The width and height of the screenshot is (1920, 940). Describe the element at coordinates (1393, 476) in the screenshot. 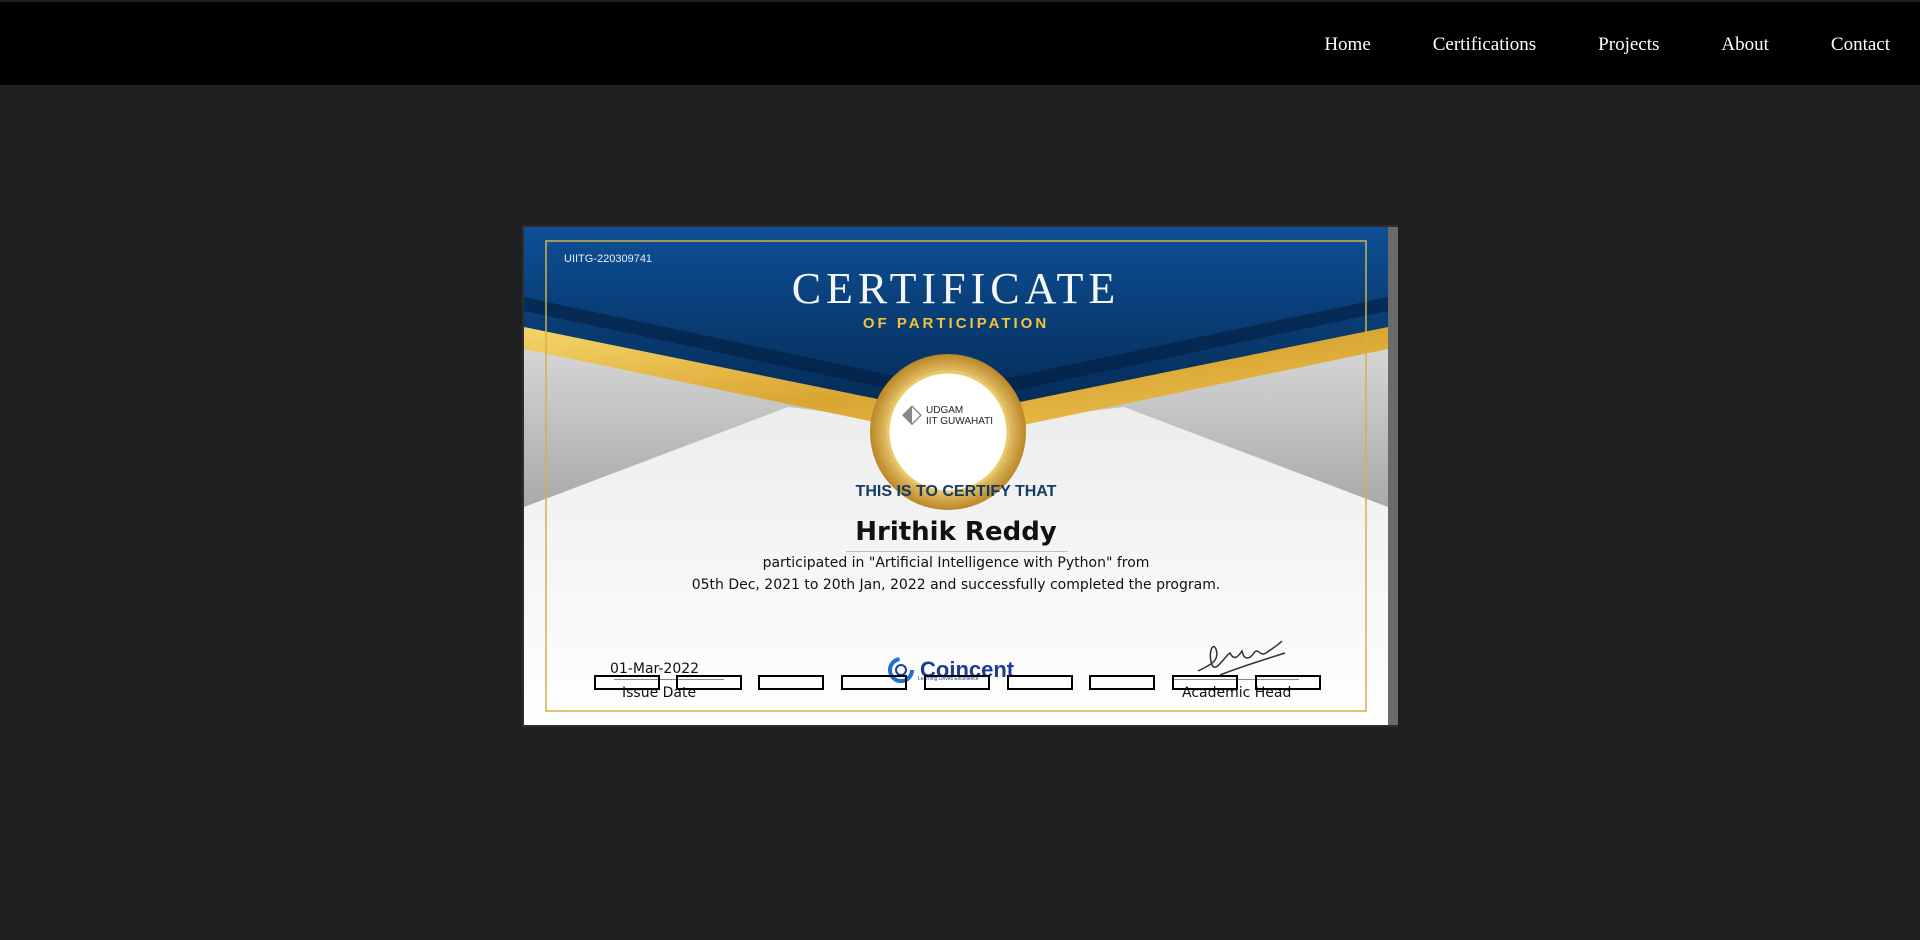

I see `viewer-scrollbar` at that location.